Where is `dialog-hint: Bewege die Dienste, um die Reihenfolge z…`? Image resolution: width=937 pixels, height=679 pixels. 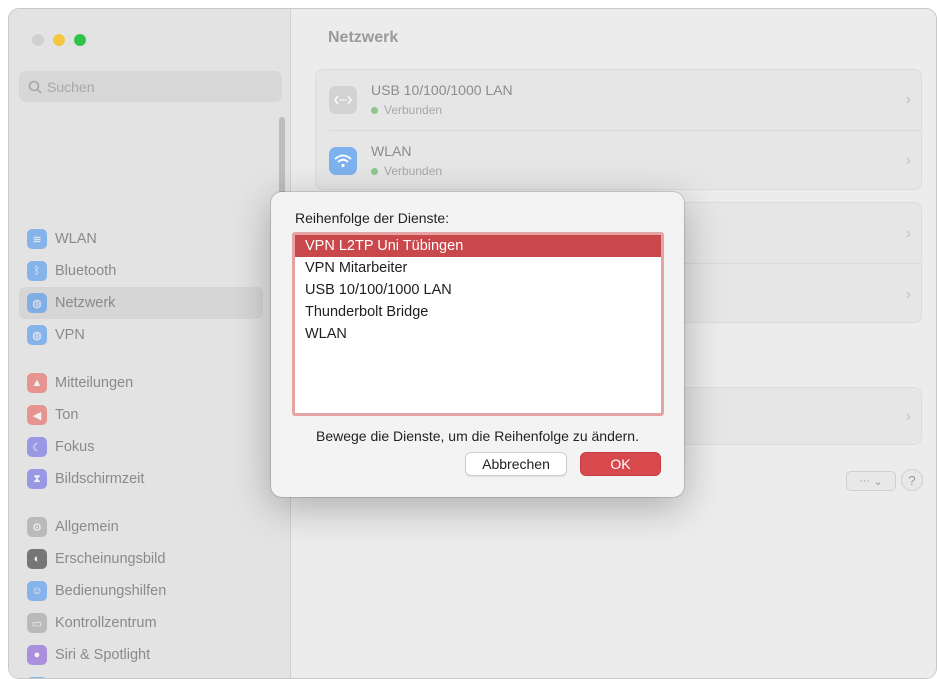 dialog-hint: Bewege die Dienste, um die Reihenfolge z… is located at coordinates (477, 436).